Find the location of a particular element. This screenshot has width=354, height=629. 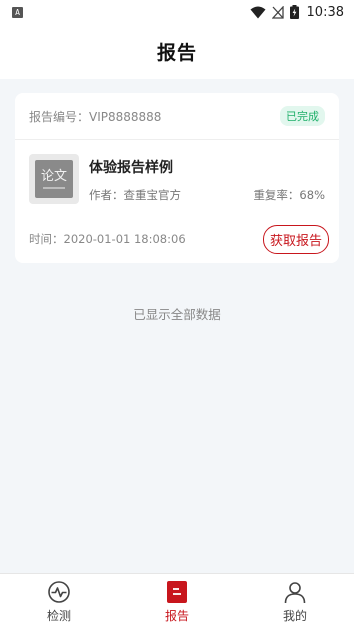

page-title: 报告 is located at coordinates (176, 53).